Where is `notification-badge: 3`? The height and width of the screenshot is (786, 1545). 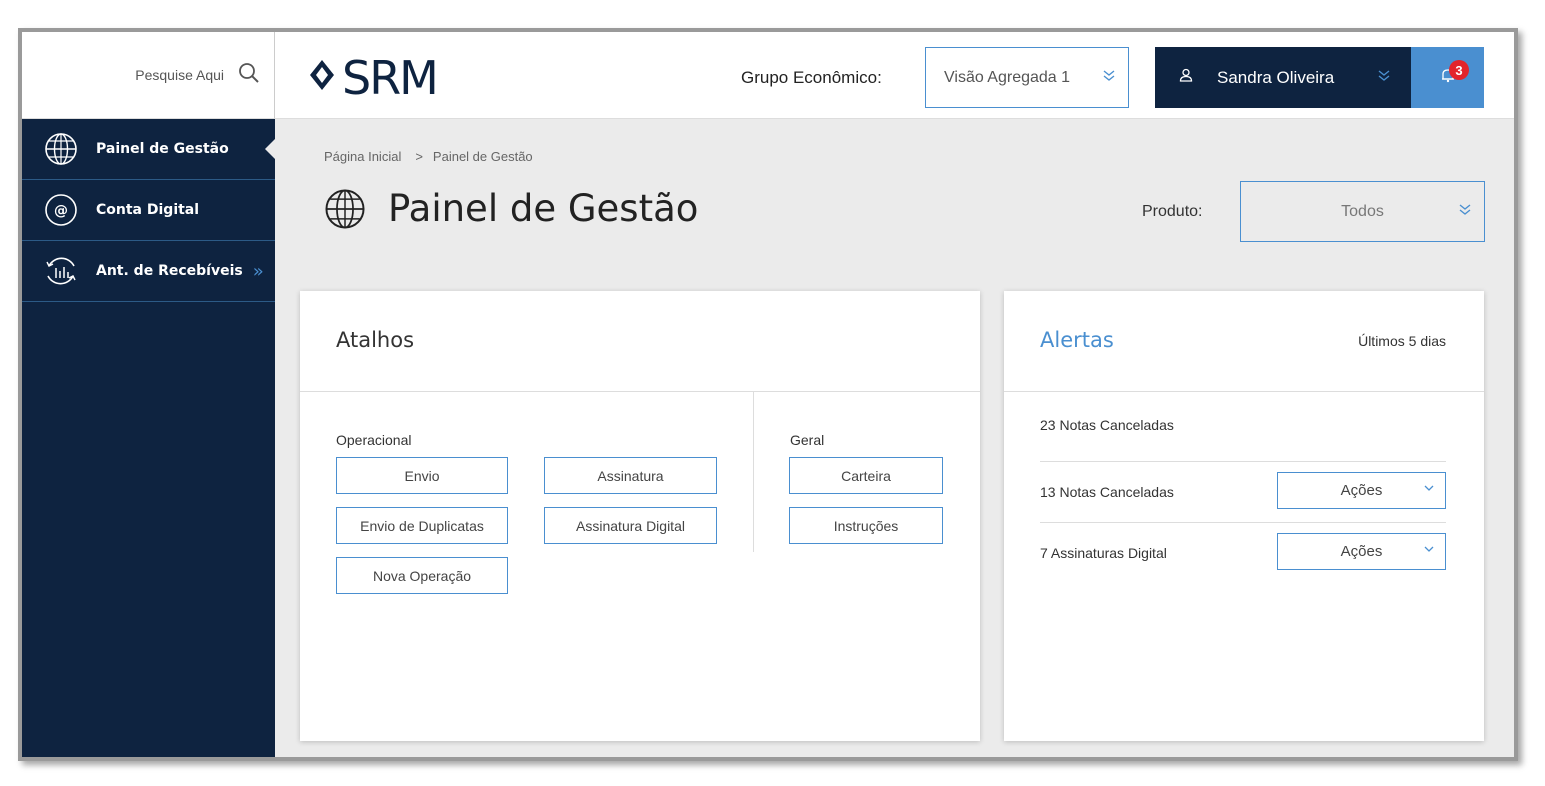
notification-badge: 3 is located at coordinates (1459, 70).